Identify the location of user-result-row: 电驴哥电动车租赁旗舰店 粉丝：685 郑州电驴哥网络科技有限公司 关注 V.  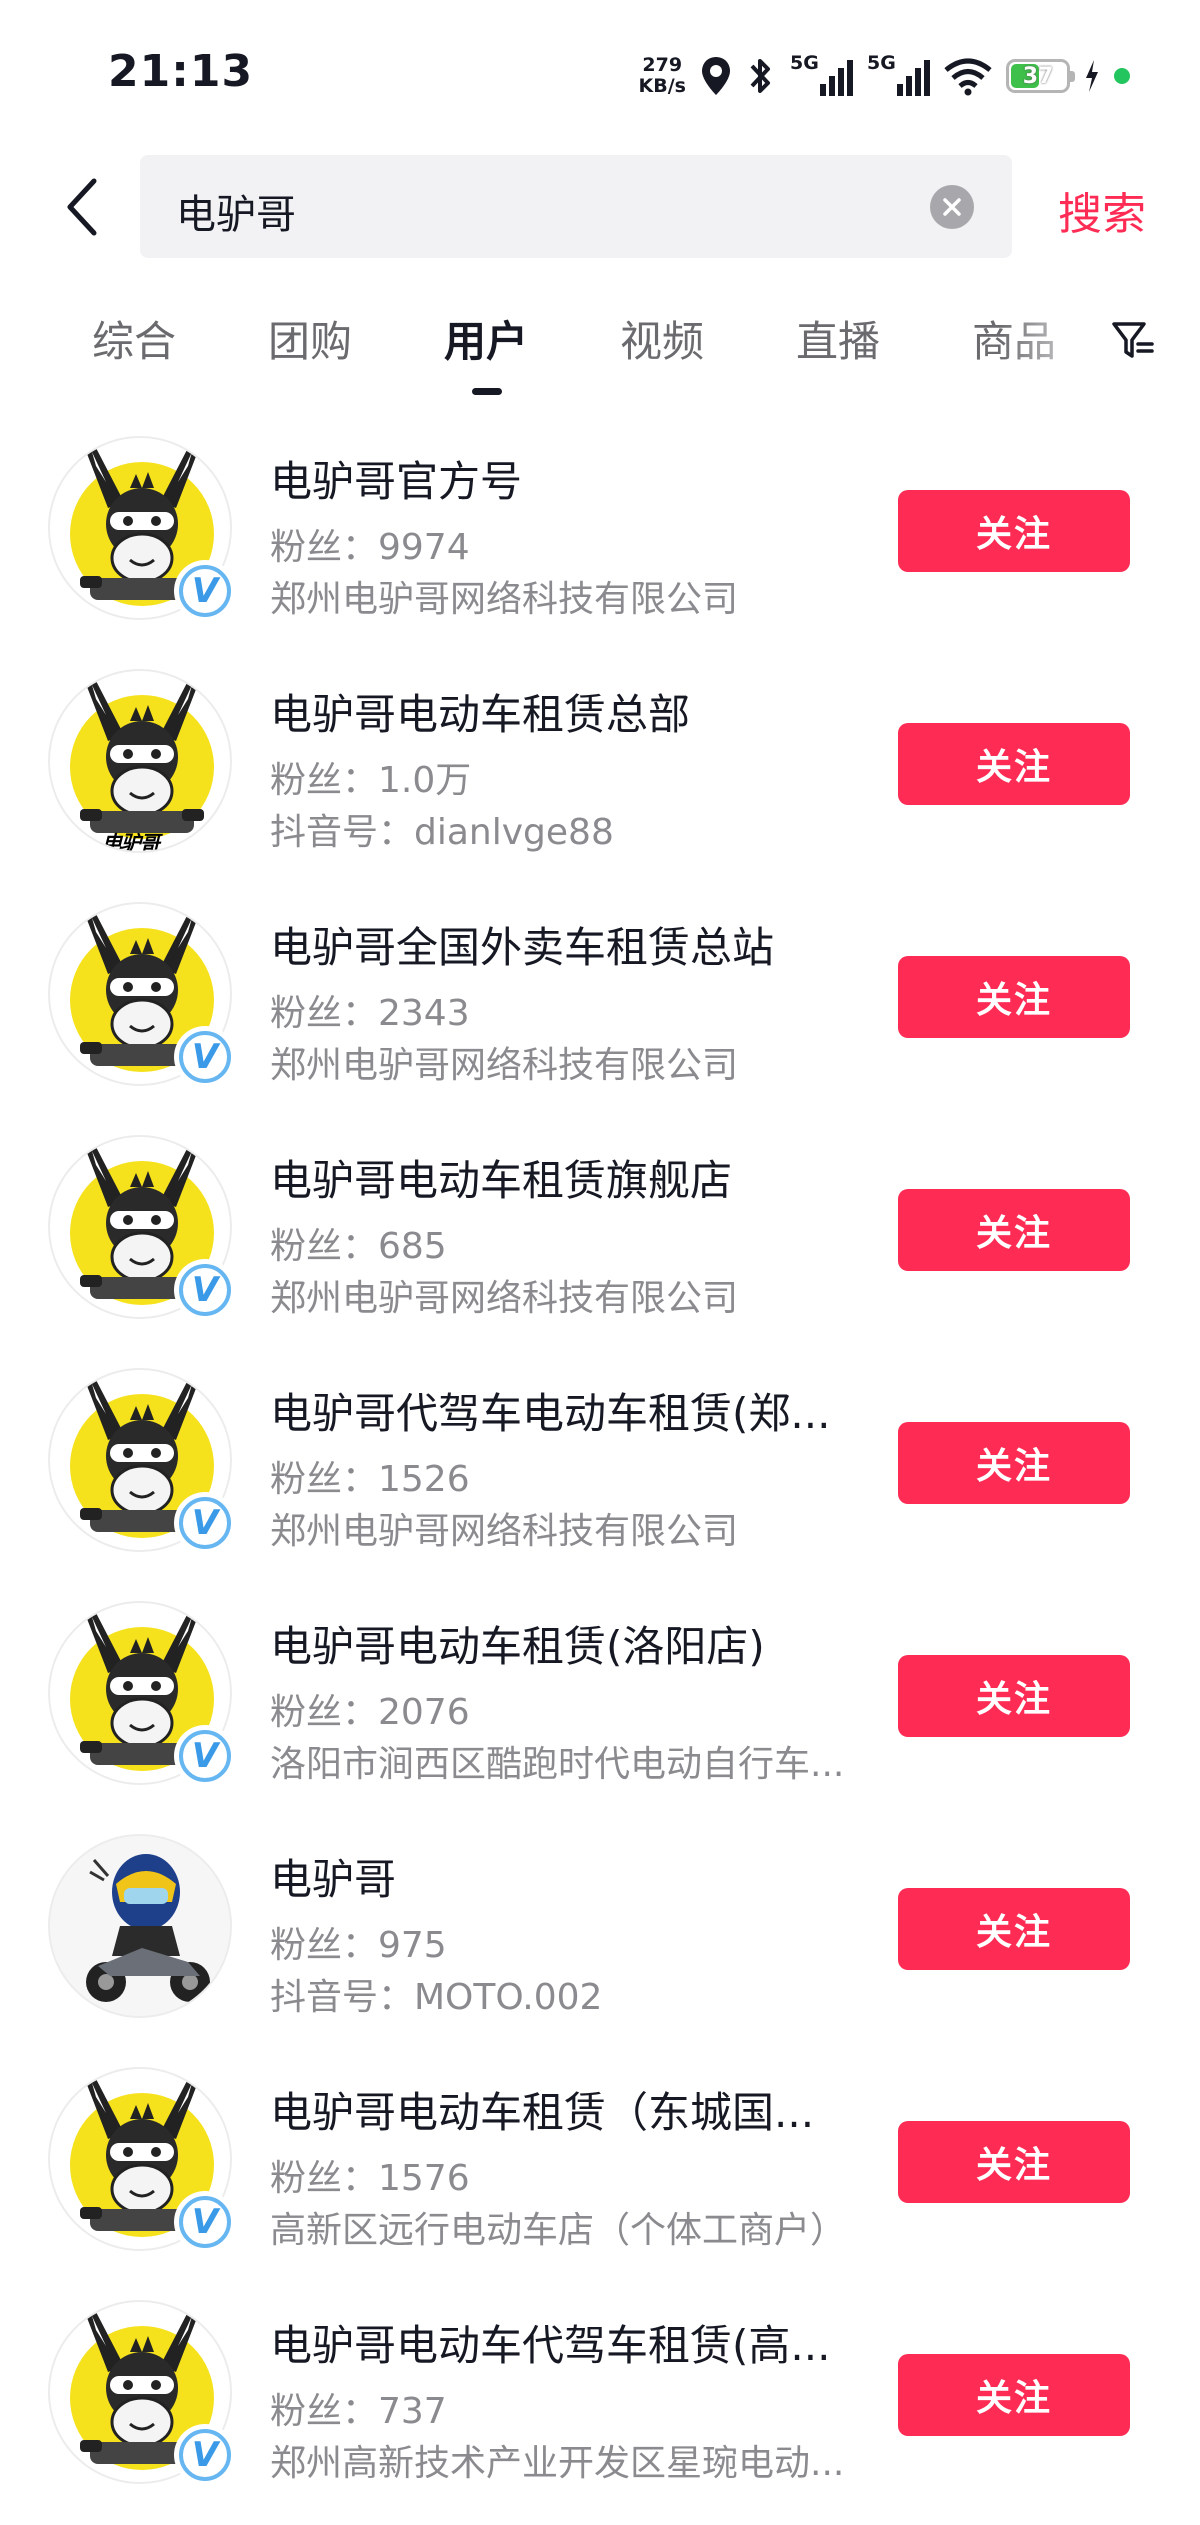
(600, 1251).